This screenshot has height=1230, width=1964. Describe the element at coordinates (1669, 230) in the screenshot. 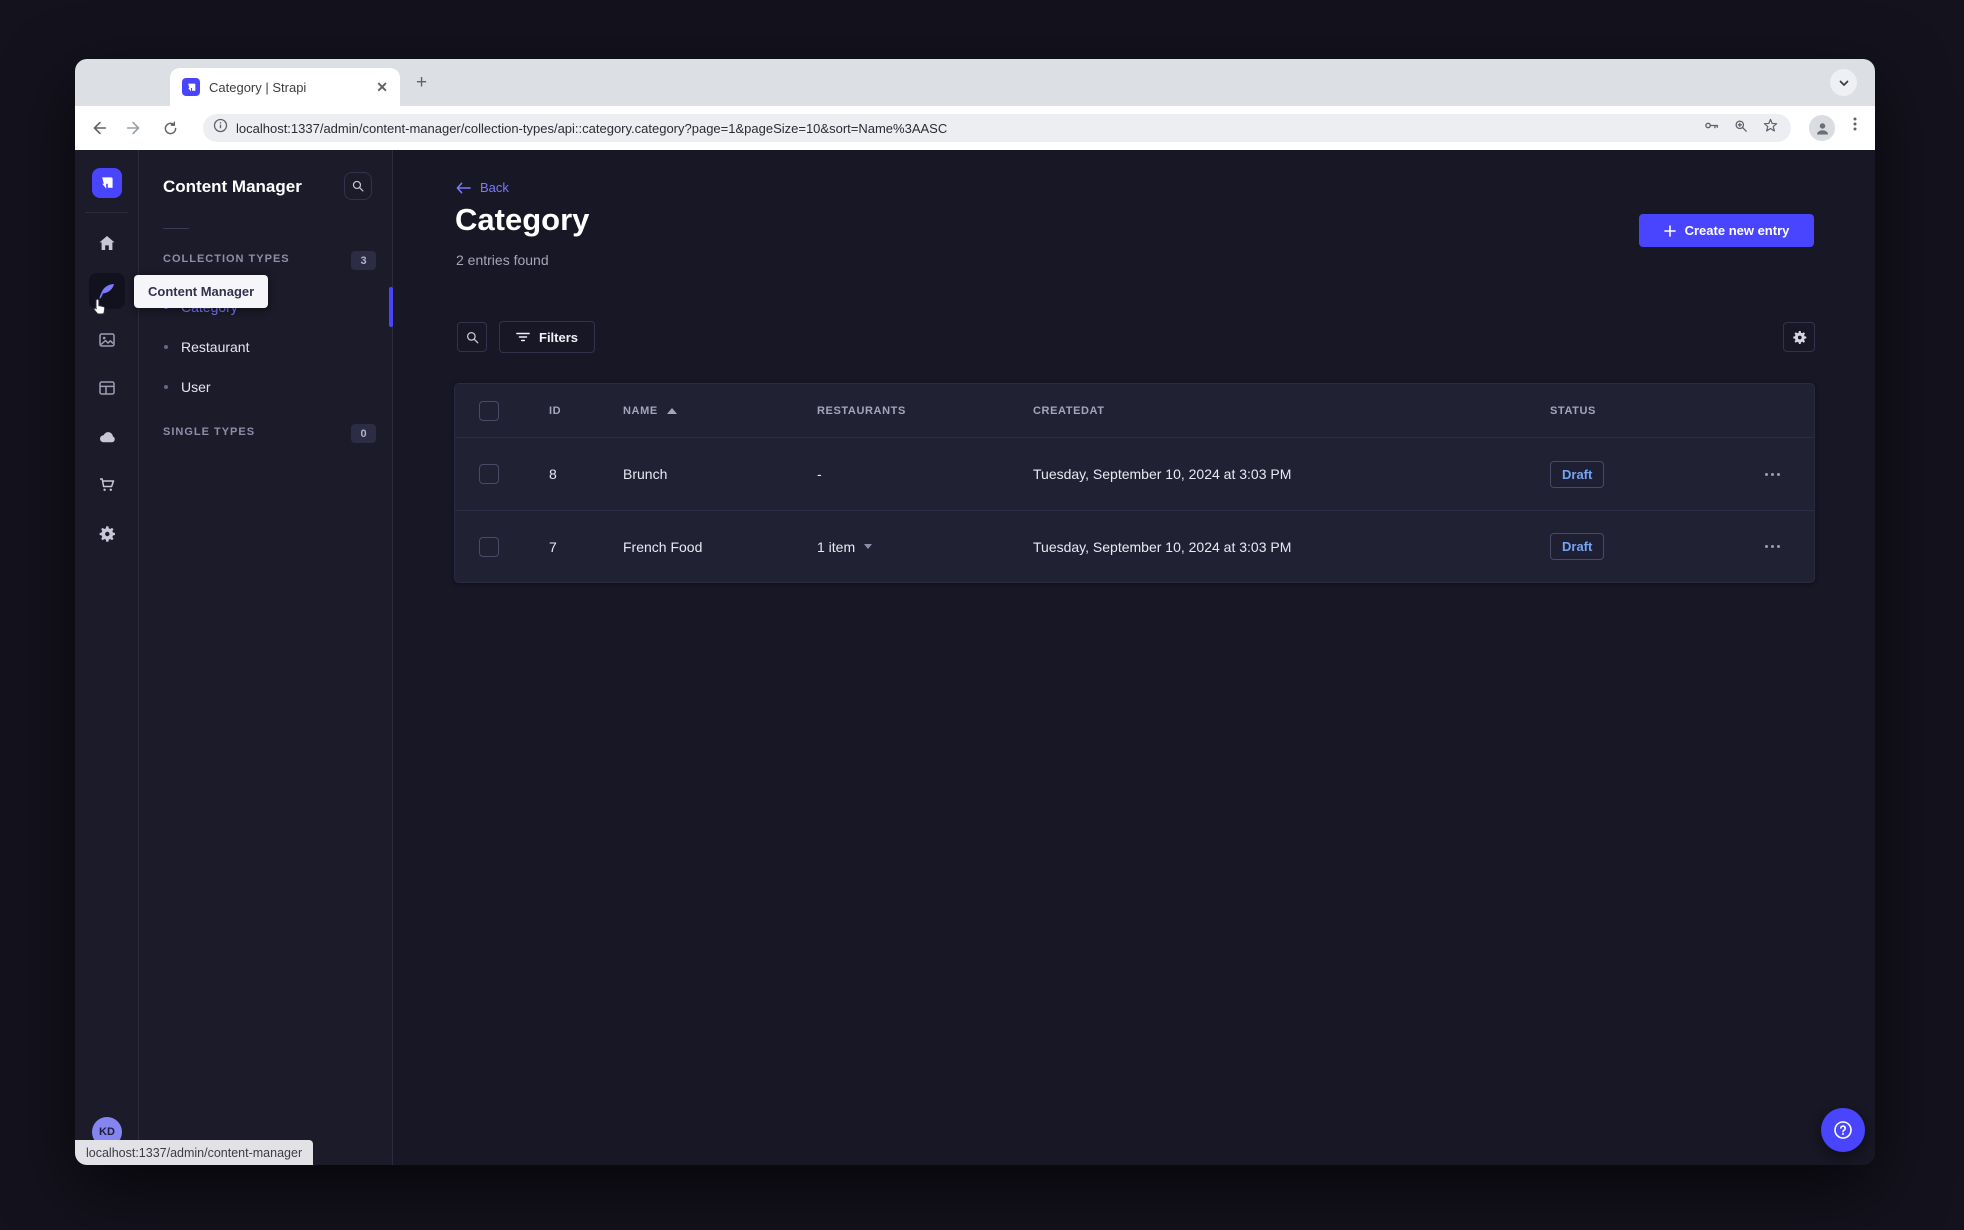

I see `plus-icon` at that location.